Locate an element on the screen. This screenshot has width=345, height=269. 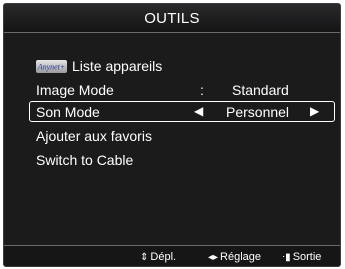
hint-adjust: ◂▸ Réglage is located at coordinates (234, 257).